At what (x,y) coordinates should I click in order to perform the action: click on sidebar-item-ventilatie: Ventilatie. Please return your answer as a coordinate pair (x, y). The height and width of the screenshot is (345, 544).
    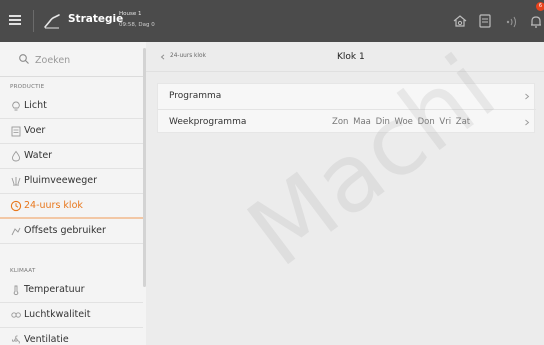
    Looking at the image, I should click on (71, 336).